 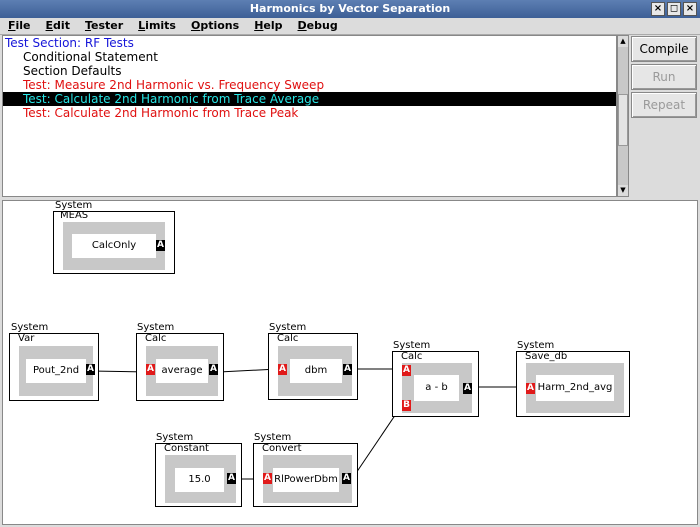 I want to click on node-name: CalcOnly, so click(x=114, y=246).